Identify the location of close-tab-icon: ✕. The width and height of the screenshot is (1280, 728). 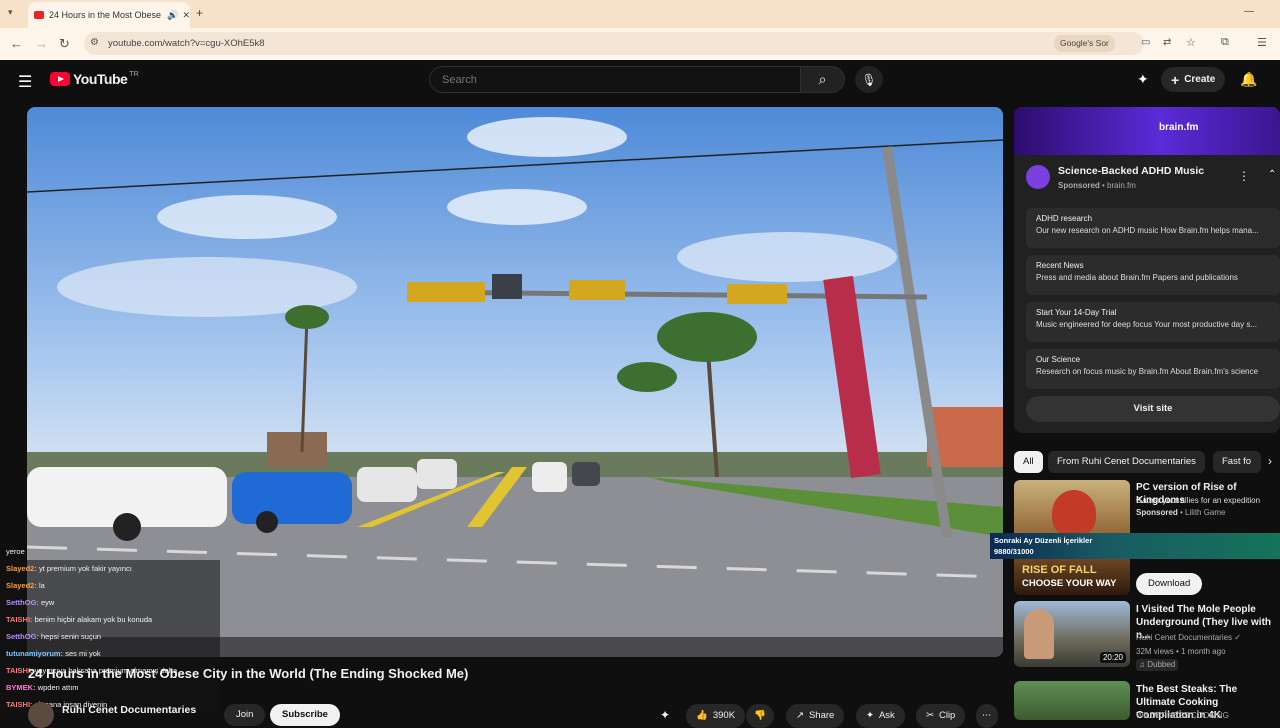
(186, 15).